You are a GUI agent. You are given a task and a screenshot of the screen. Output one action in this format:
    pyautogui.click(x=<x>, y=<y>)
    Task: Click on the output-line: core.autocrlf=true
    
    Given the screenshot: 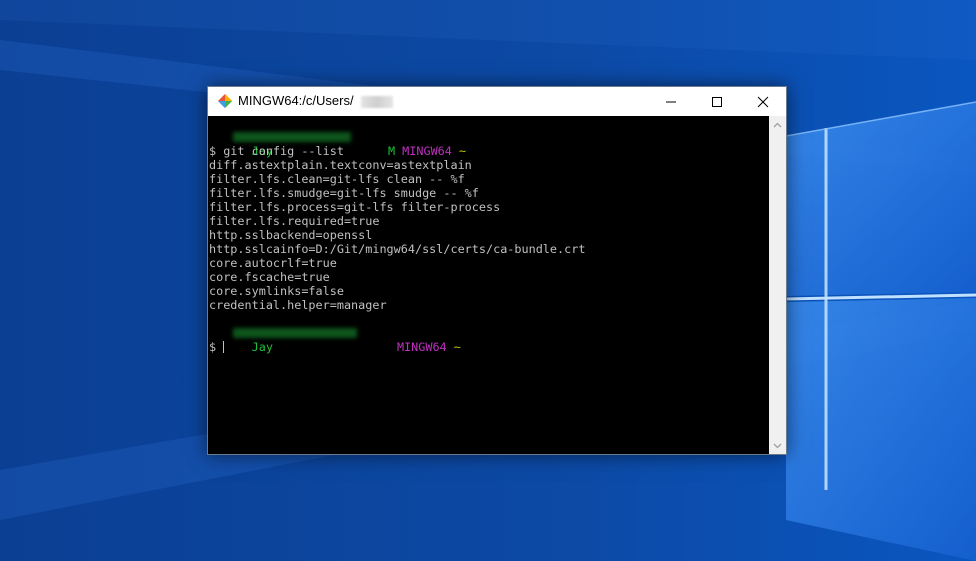 What is the action you would take?
    pyautogui.click(x=273, y=263)
    